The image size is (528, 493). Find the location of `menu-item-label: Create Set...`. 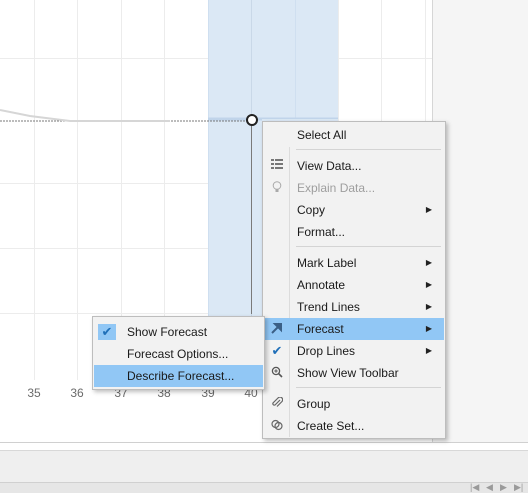

menu-item-label: Create Set... is located at coordinates (331, 426).